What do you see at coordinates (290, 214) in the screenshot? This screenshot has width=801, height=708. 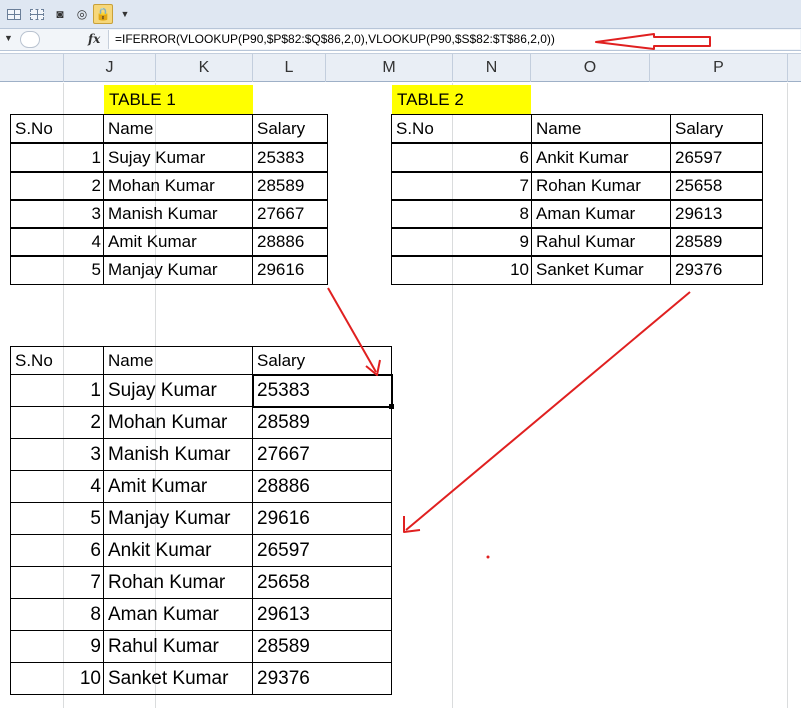 I see `table1-cell-salary: 27667` at bounding box center [290, 214].